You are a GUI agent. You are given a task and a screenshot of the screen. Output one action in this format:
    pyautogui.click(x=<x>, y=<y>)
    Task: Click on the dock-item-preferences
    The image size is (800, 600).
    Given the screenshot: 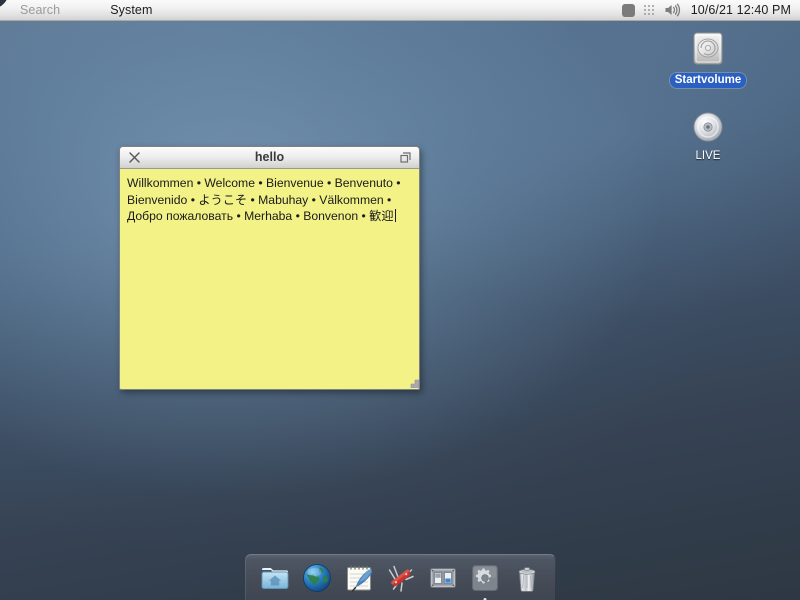 What is the action you would take?
    pyautogui.click(x=443, y=578)
    